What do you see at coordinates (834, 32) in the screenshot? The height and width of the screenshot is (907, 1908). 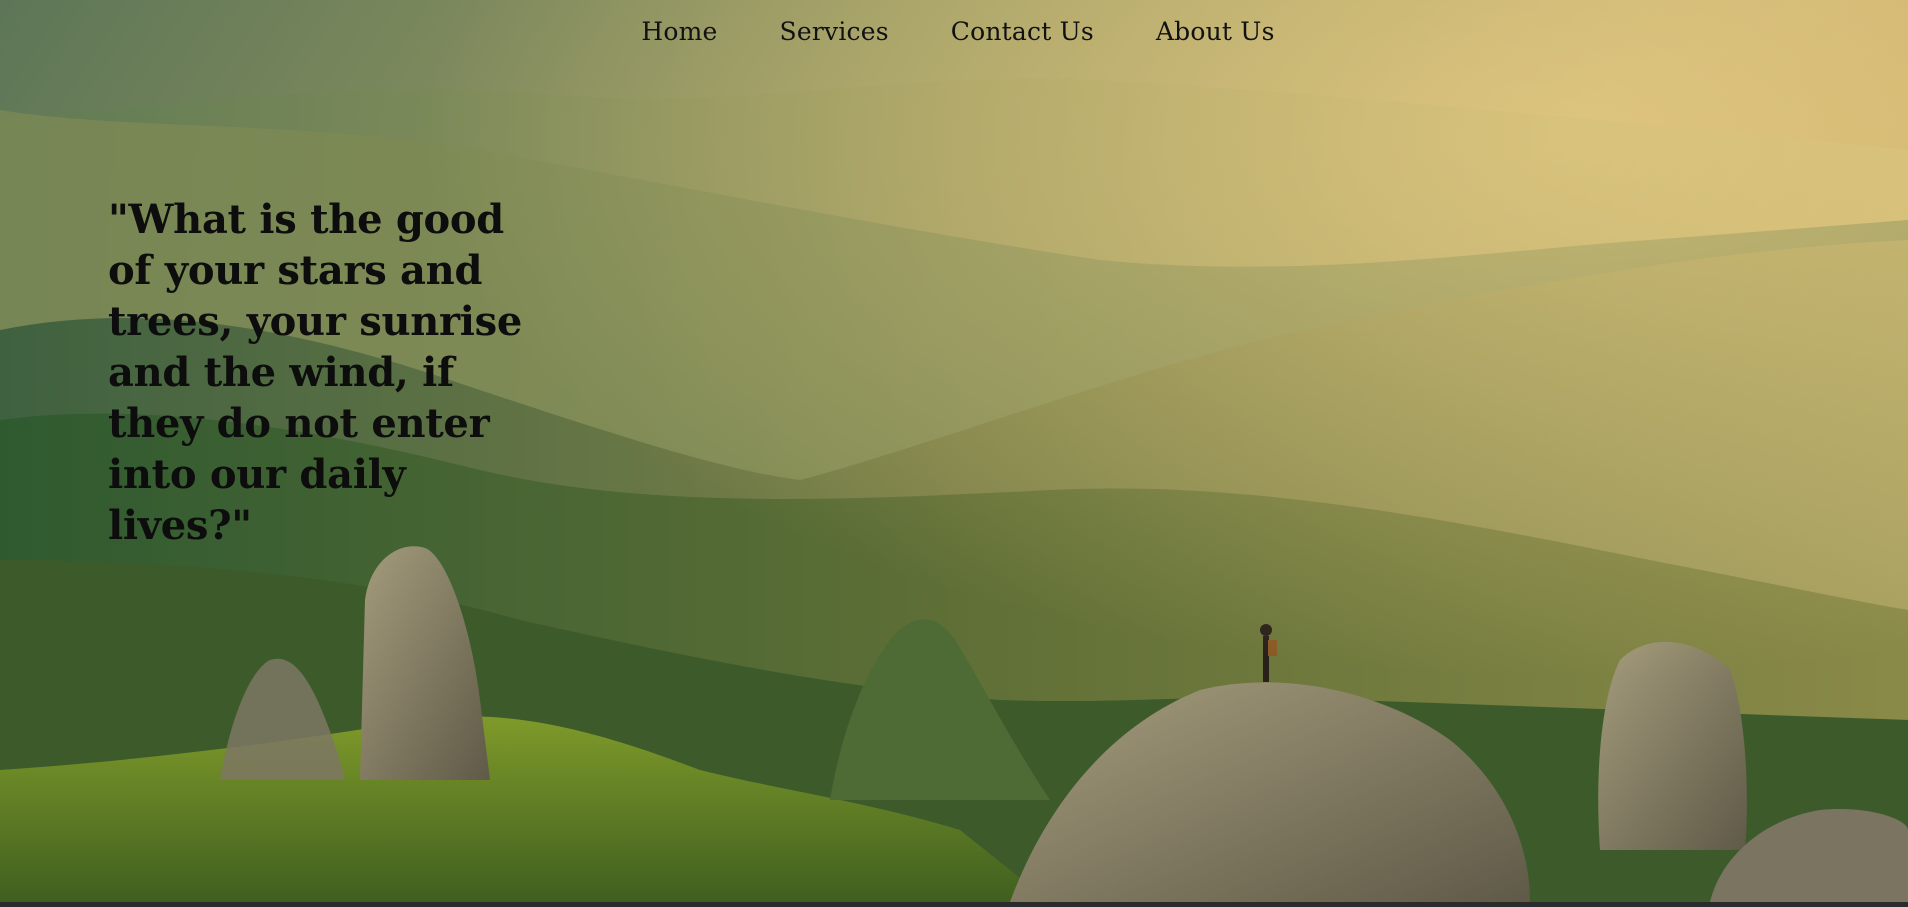 I see `nav-services-link: Services` at bounding box center [834, 32].